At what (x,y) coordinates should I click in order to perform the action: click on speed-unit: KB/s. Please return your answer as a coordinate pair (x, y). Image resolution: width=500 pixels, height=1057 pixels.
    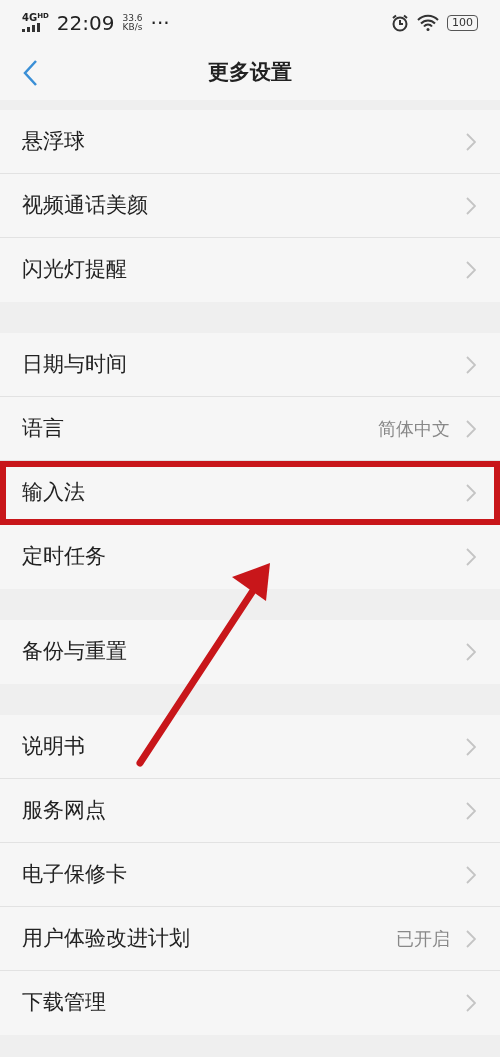
    Looking at the image, I should click on (132, 27).